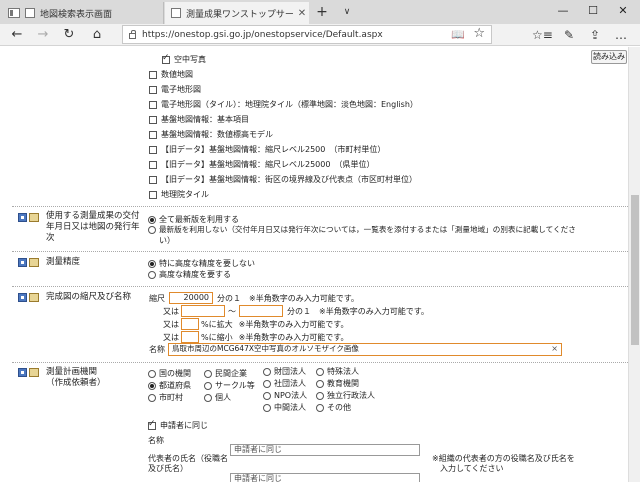  Describe the element at coordinates (178, 373) in the screenshot. I see `radio-national: 国の機関` at that location.